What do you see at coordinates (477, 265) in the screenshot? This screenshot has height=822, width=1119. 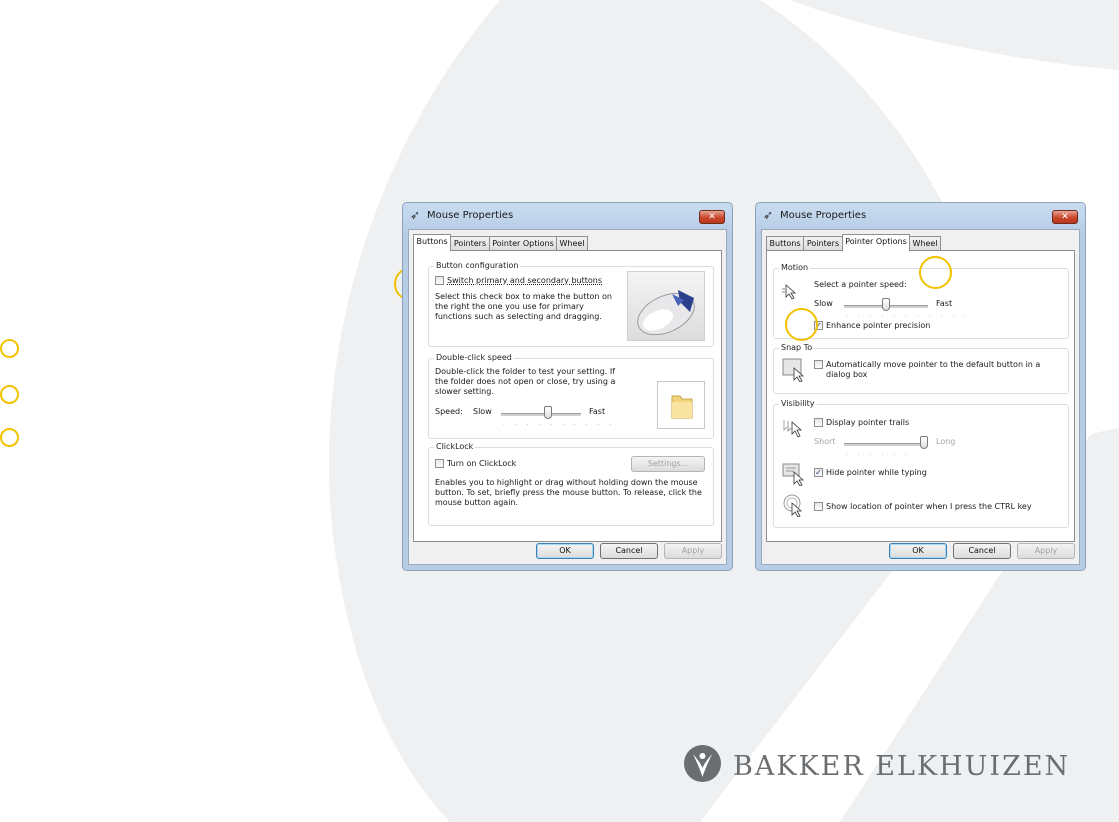 I see `group-label: Button configuration` at bounding box center [477, 265].